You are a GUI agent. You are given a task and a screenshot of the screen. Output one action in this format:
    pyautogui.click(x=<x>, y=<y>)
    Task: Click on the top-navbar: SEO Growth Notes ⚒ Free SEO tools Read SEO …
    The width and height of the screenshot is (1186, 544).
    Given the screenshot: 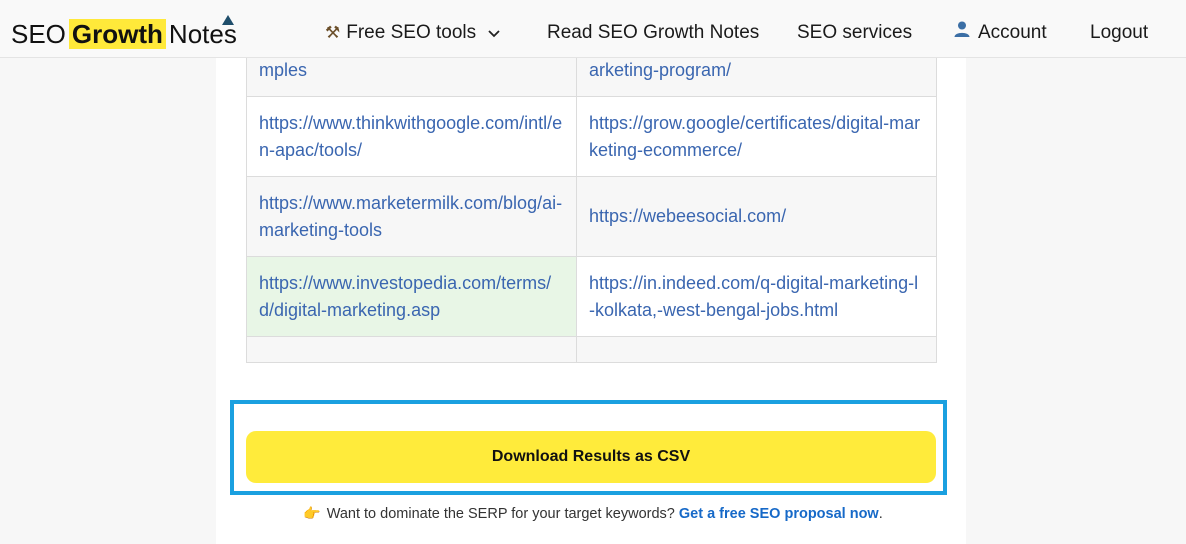 What is the action you would take?
    pyautogui.click(x=593, y=29)
    